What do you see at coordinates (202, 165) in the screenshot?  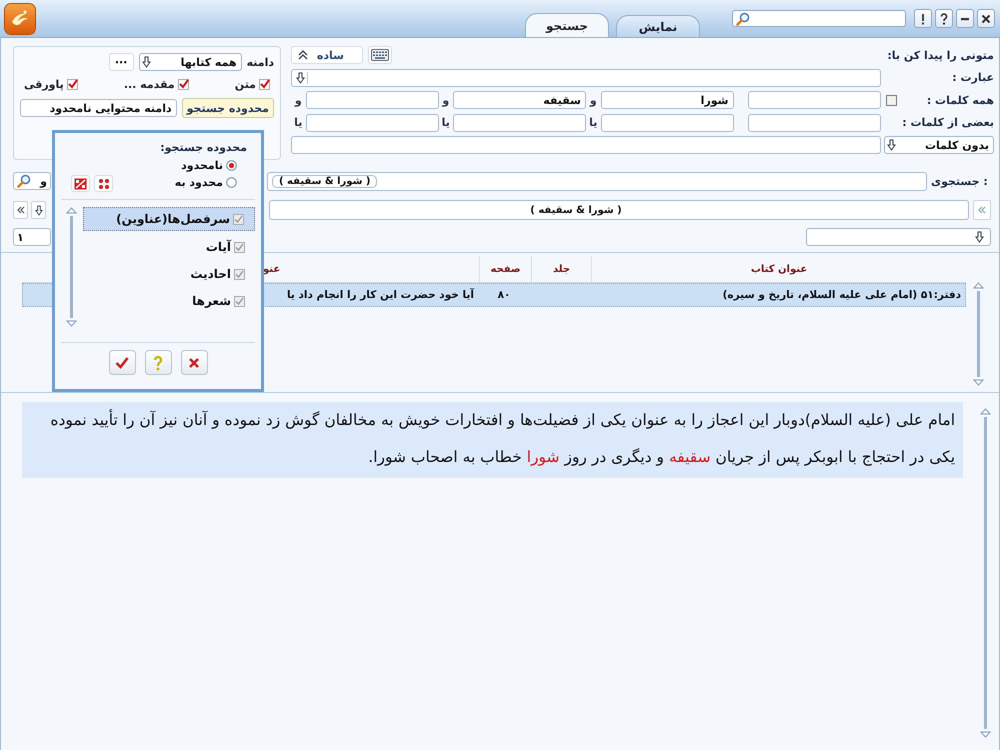 I see `option-label: نامحدود` at bounding box center [202, 165].